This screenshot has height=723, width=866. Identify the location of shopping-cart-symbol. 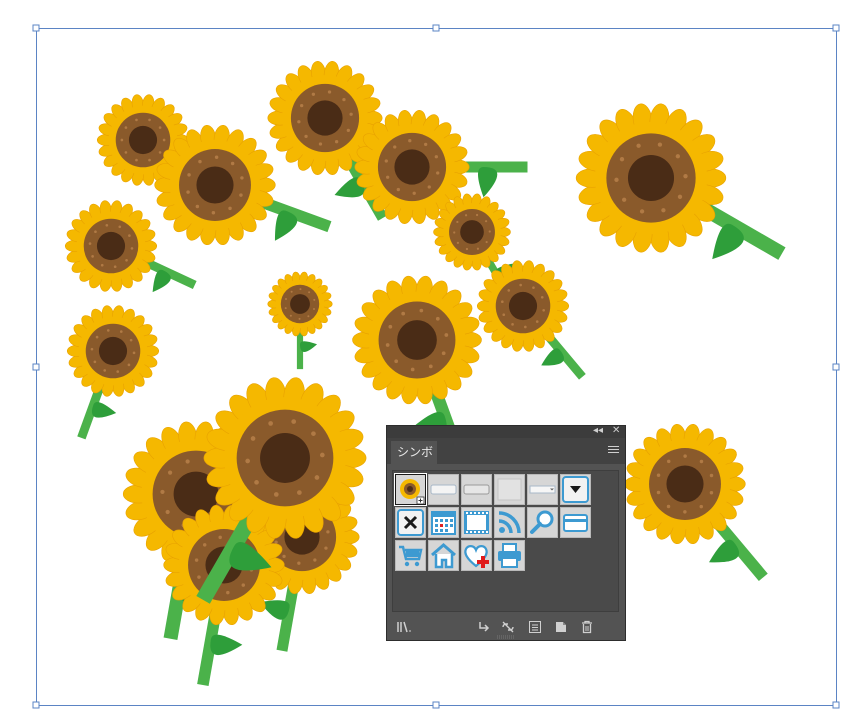
(410, 555).